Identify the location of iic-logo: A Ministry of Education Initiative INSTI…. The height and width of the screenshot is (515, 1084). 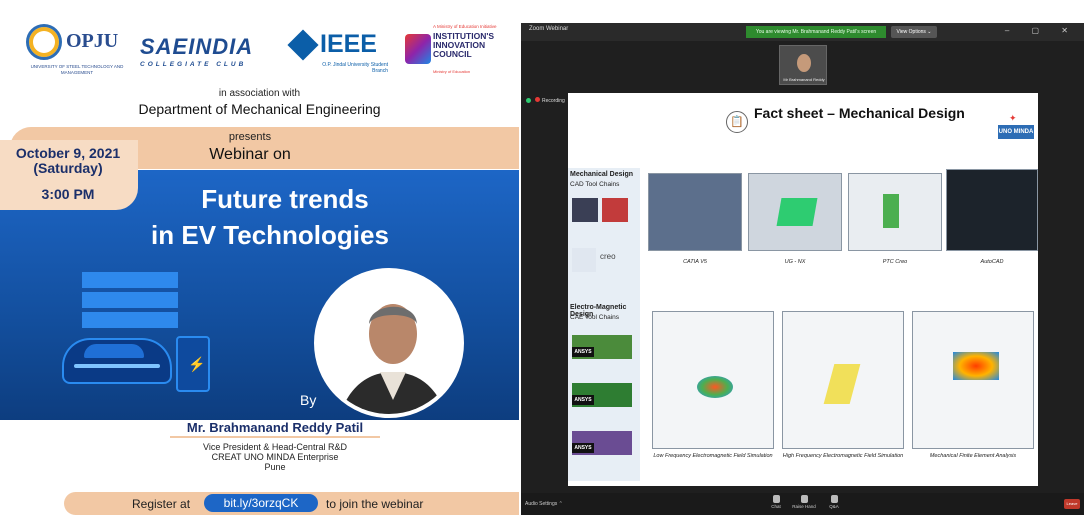
(459, 54).